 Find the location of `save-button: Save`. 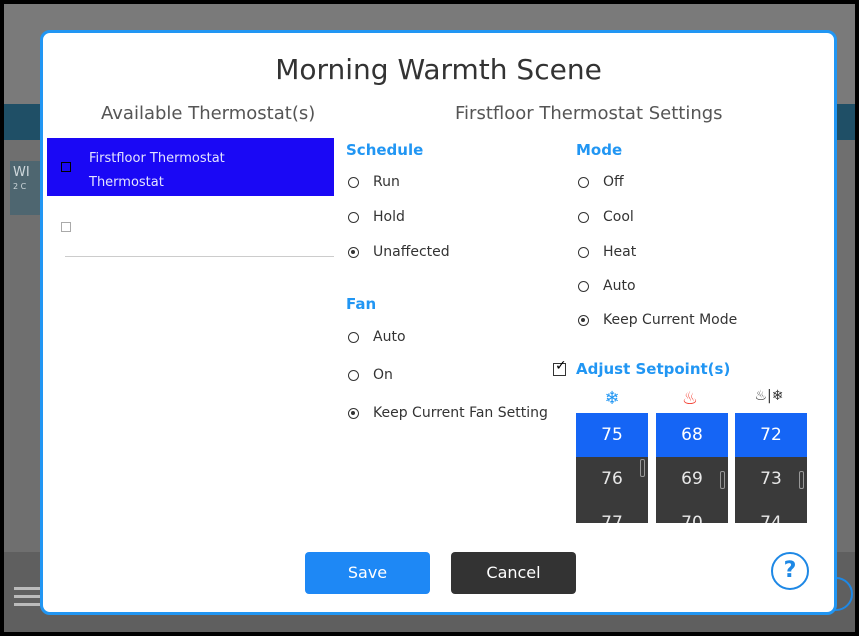

save-button: Save is located at coordinates (367, 573).